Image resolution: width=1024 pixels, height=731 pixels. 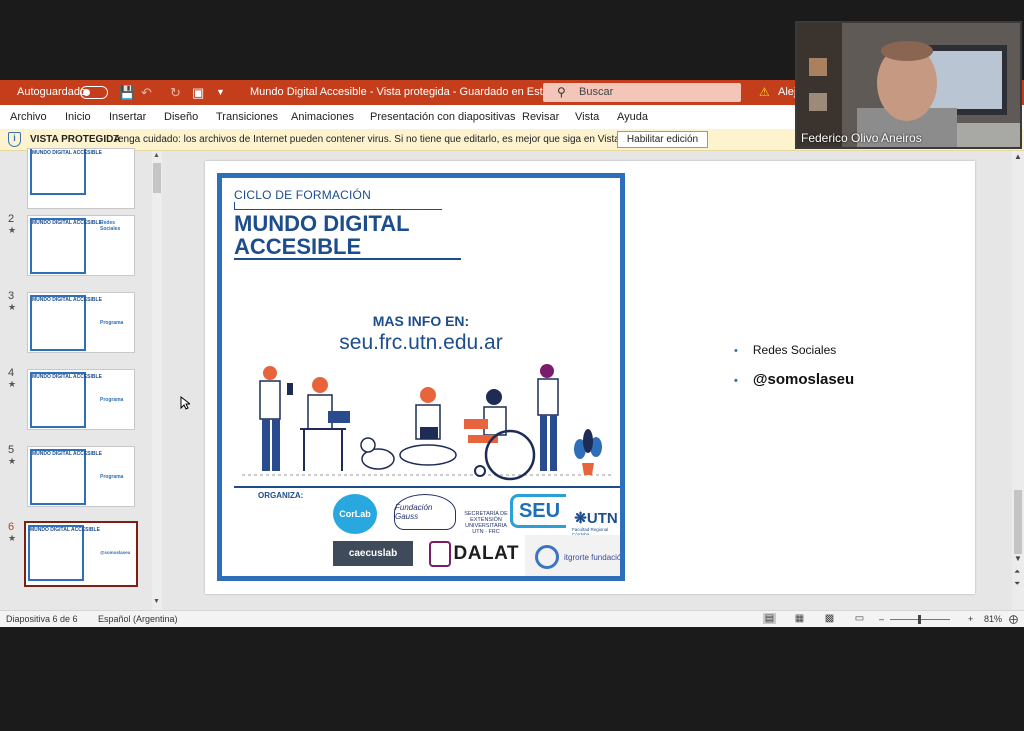 What do you see at coordinates (421, 342) in the screenshot?
I see `poster-url: seu.frc.utn.edu.ar` at bounding box center [421, 342].